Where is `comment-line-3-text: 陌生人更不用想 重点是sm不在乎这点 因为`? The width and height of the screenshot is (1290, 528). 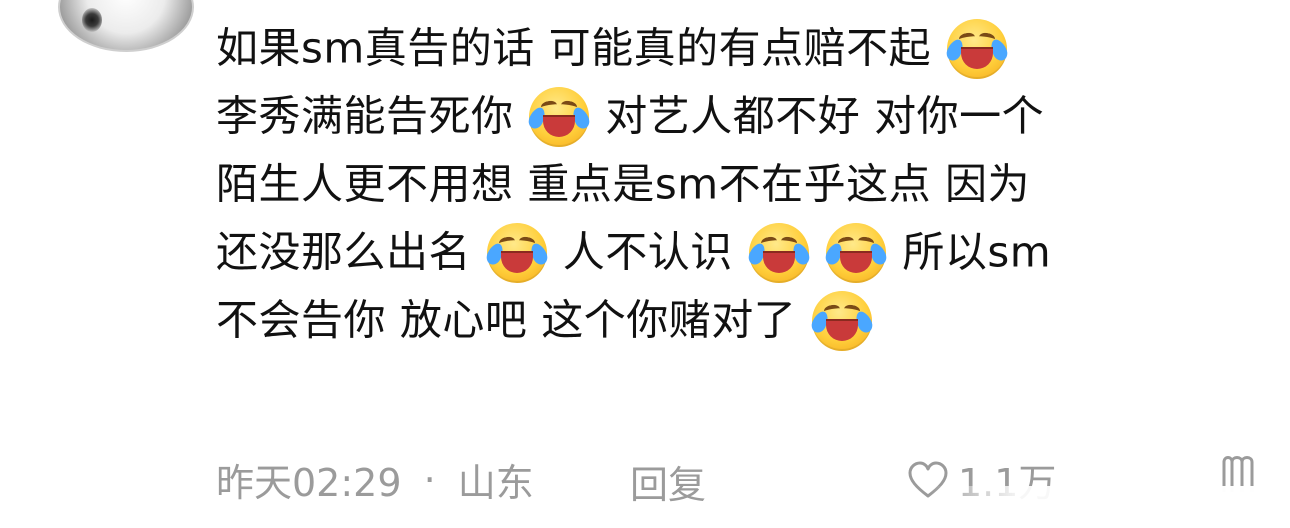 comment-line-3-text: 陌生人更不用想 重点是sm不在乎这点 因为 is located at coordinates (623, 184).